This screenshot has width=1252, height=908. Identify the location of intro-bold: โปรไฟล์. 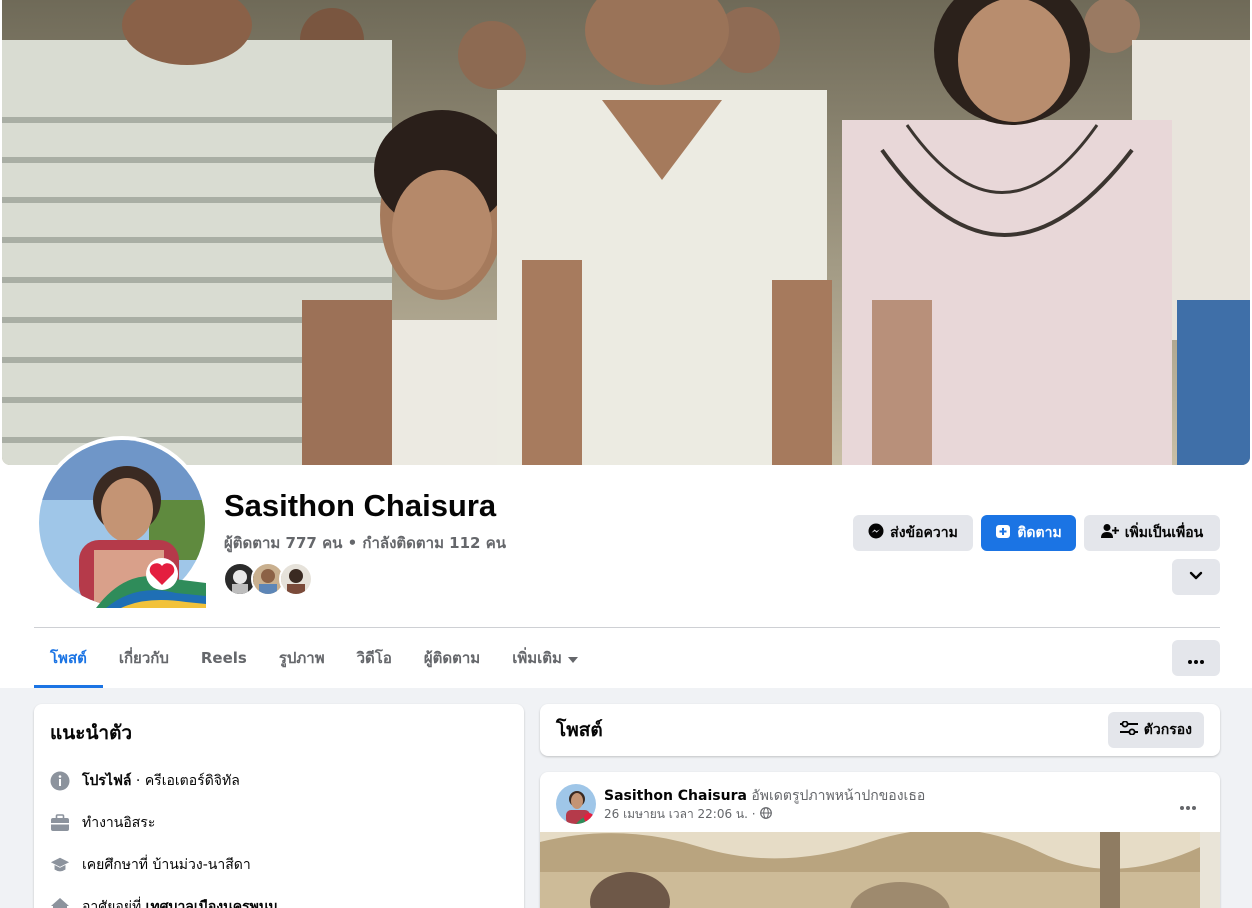
(107, 781).